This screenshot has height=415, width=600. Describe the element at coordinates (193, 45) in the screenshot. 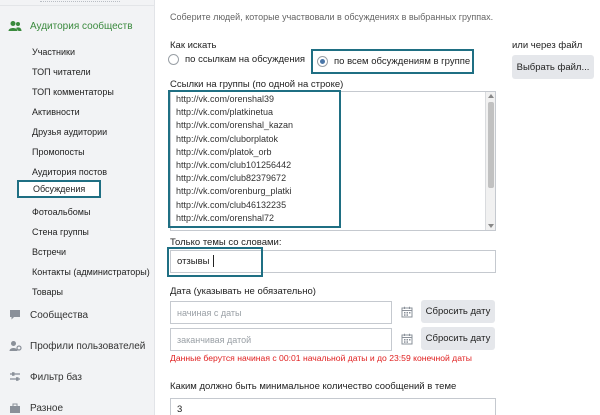

I see `how-label: Как искать` at that location.